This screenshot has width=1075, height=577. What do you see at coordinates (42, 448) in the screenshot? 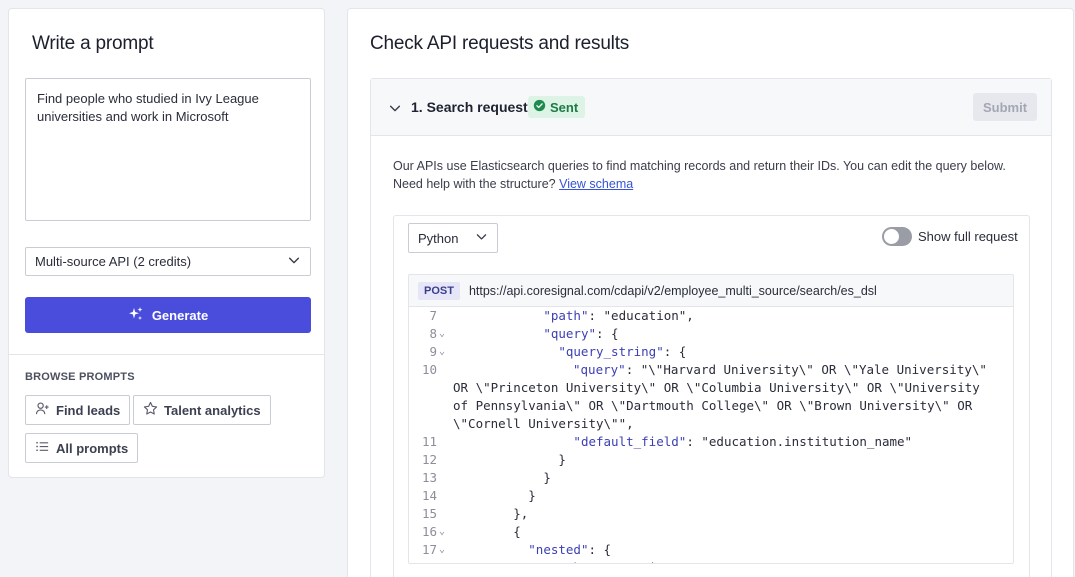
I see `list-icon` at bounding box center [42, 448].